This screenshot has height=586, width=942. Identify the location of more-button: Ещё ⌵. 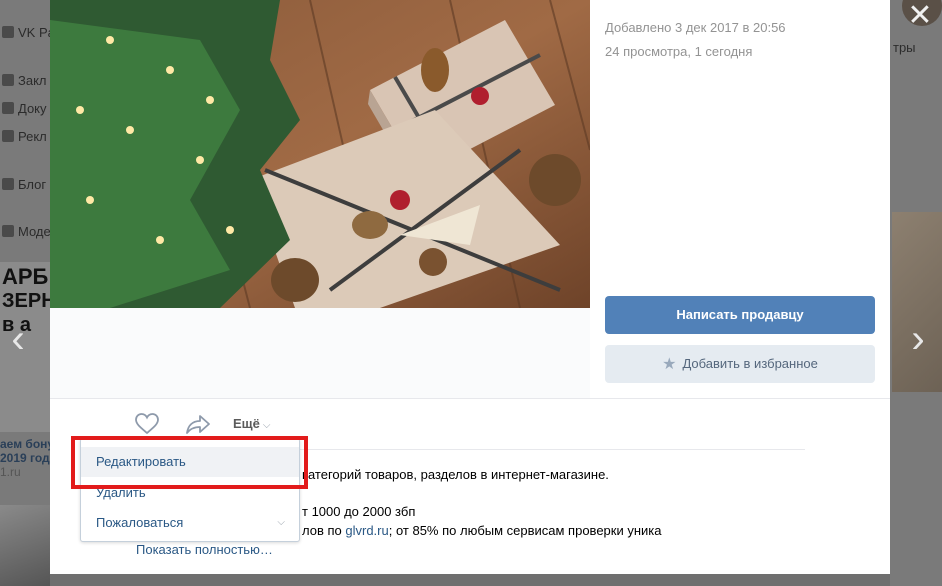
(251, 423).